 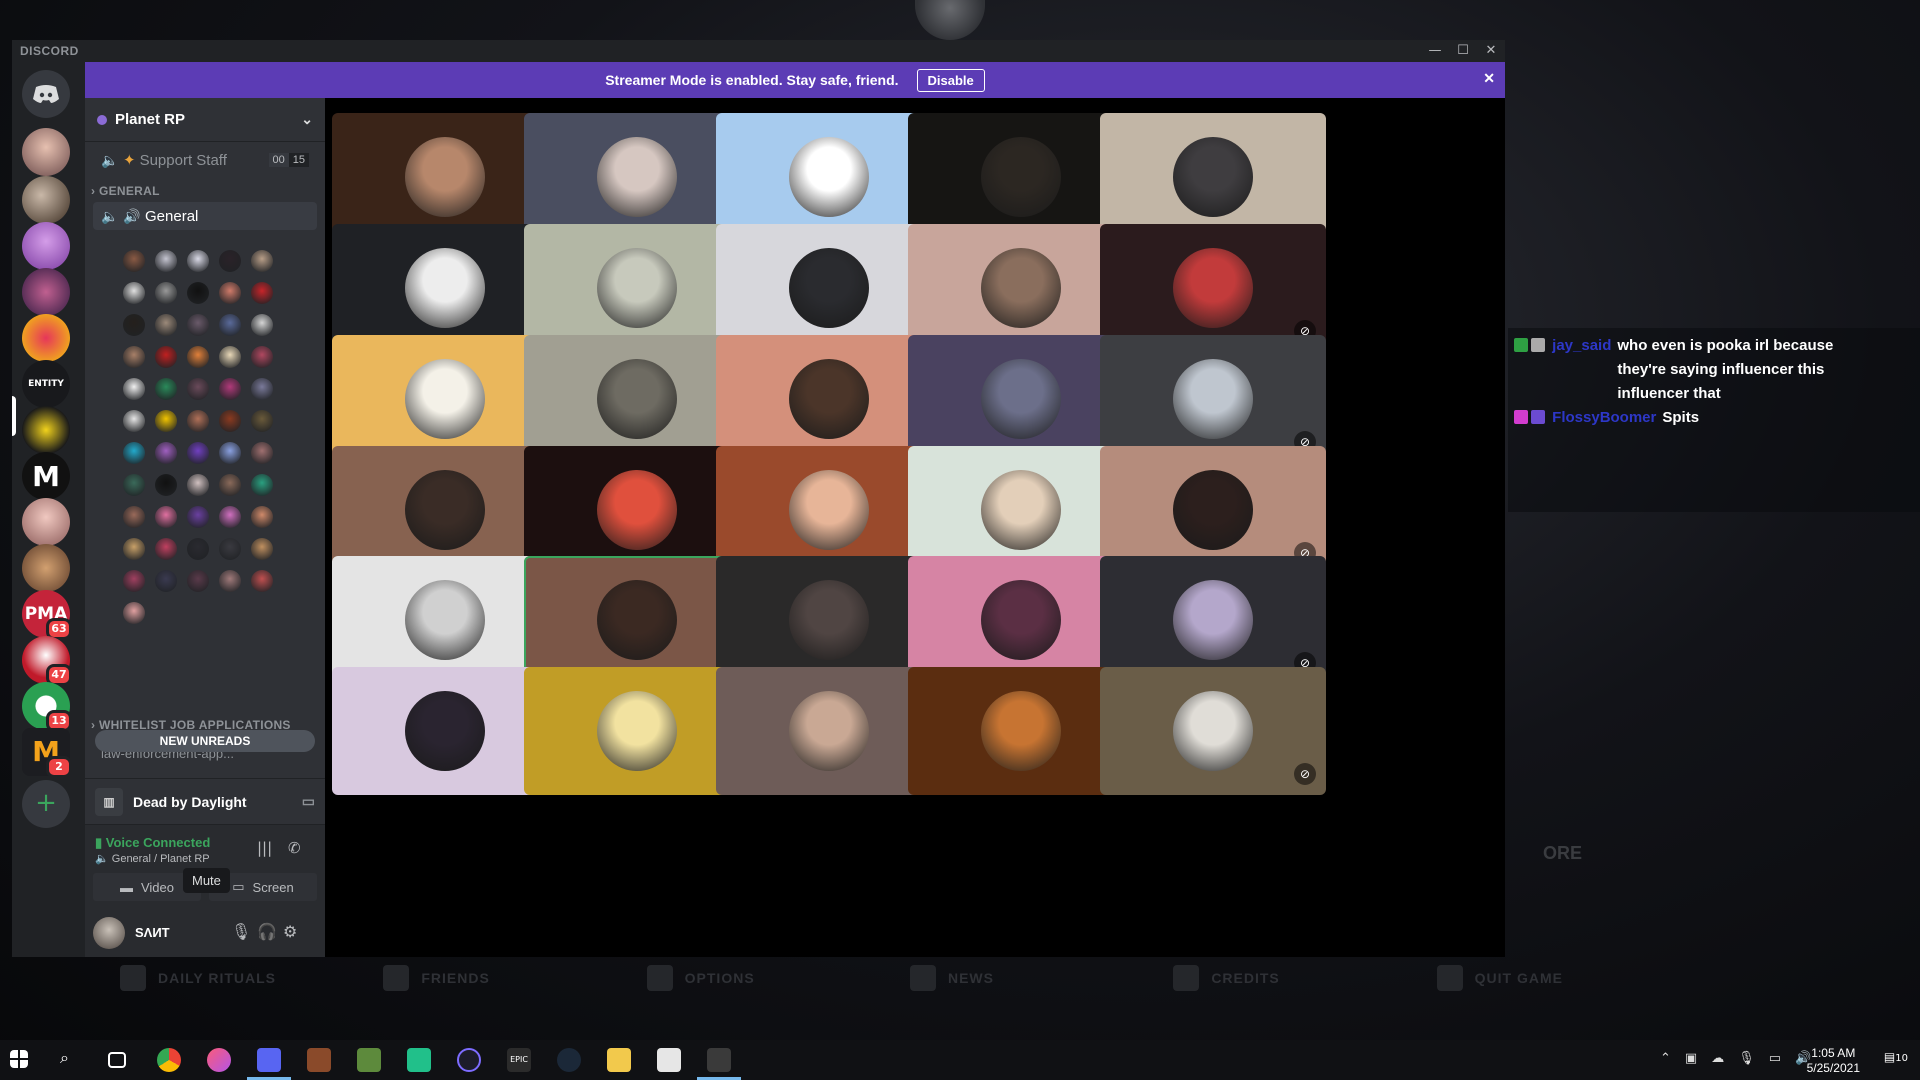 I want to click on microphone-icon: 🎙, so click(x=241, y=931).